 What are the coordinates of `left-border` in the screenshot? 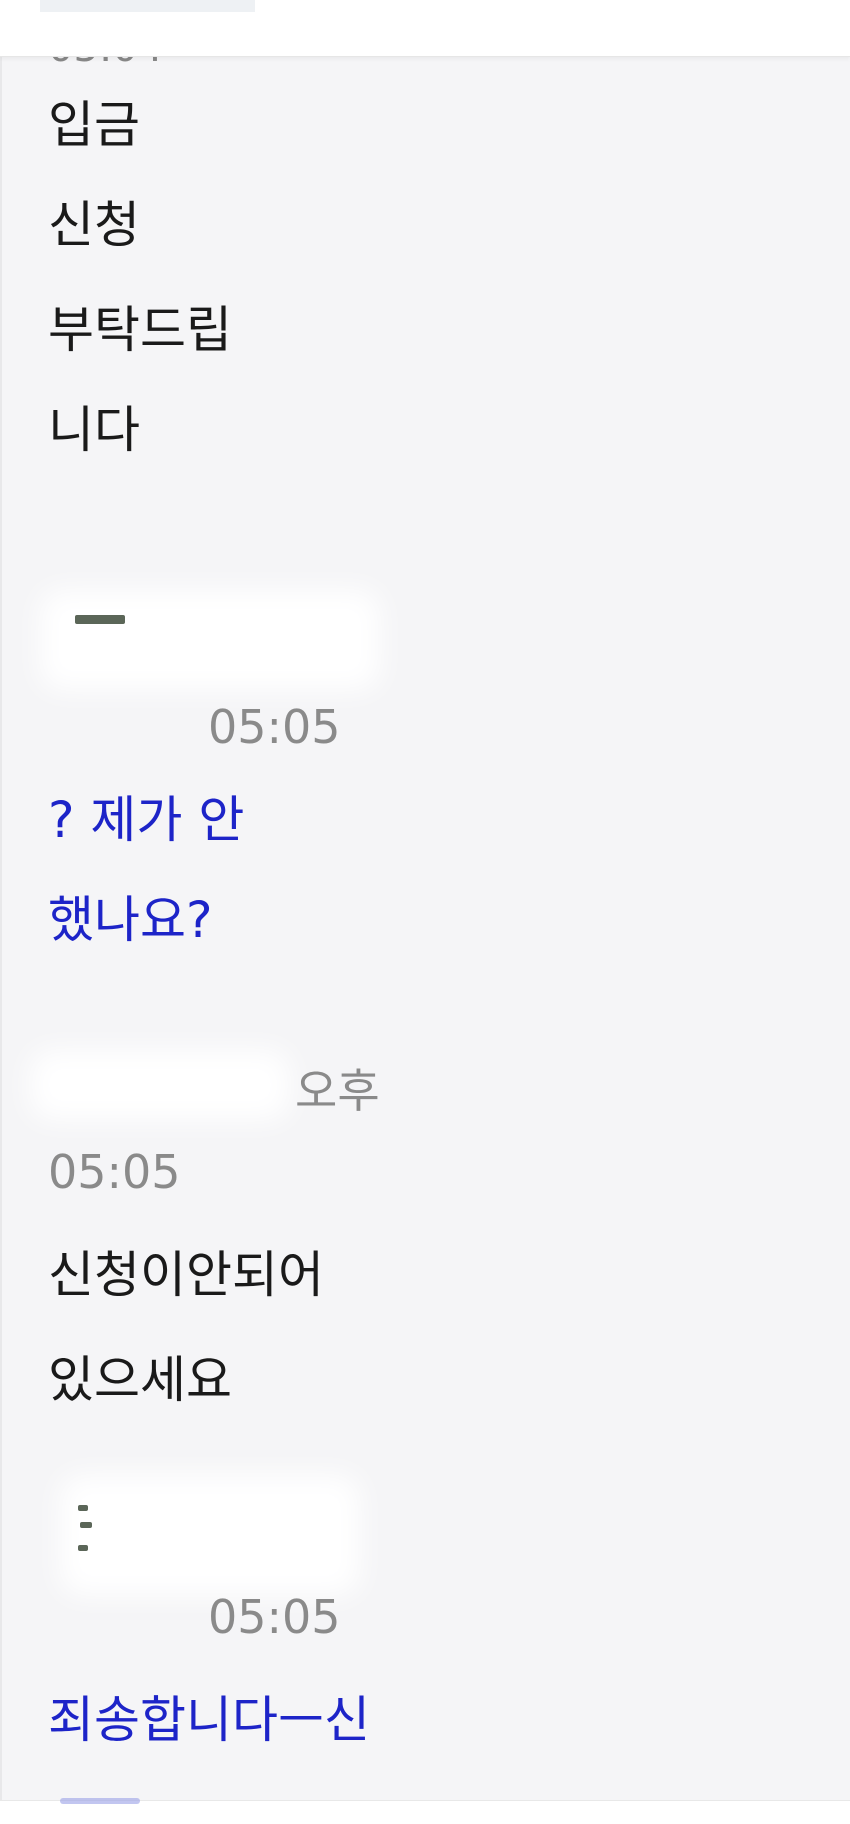 It's located at (1, 939).